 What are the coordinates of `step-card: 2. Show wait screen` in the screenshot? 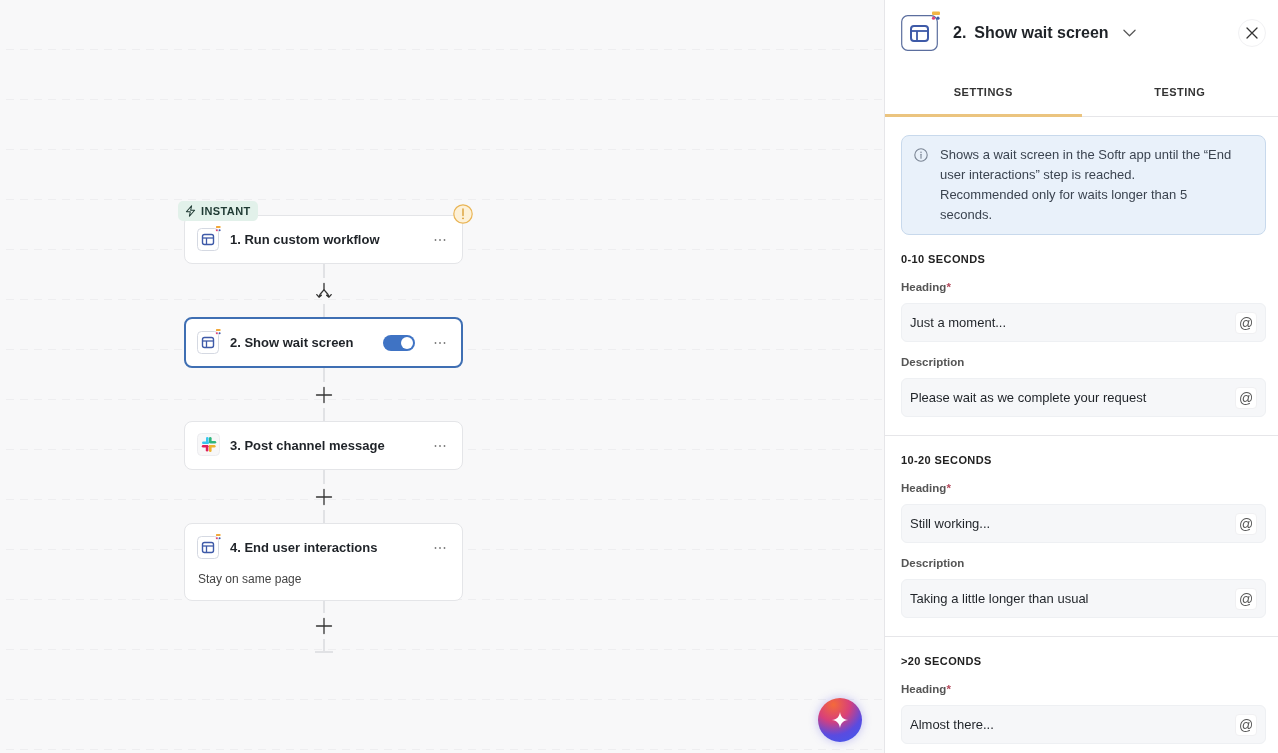 It's located at (323, 342).